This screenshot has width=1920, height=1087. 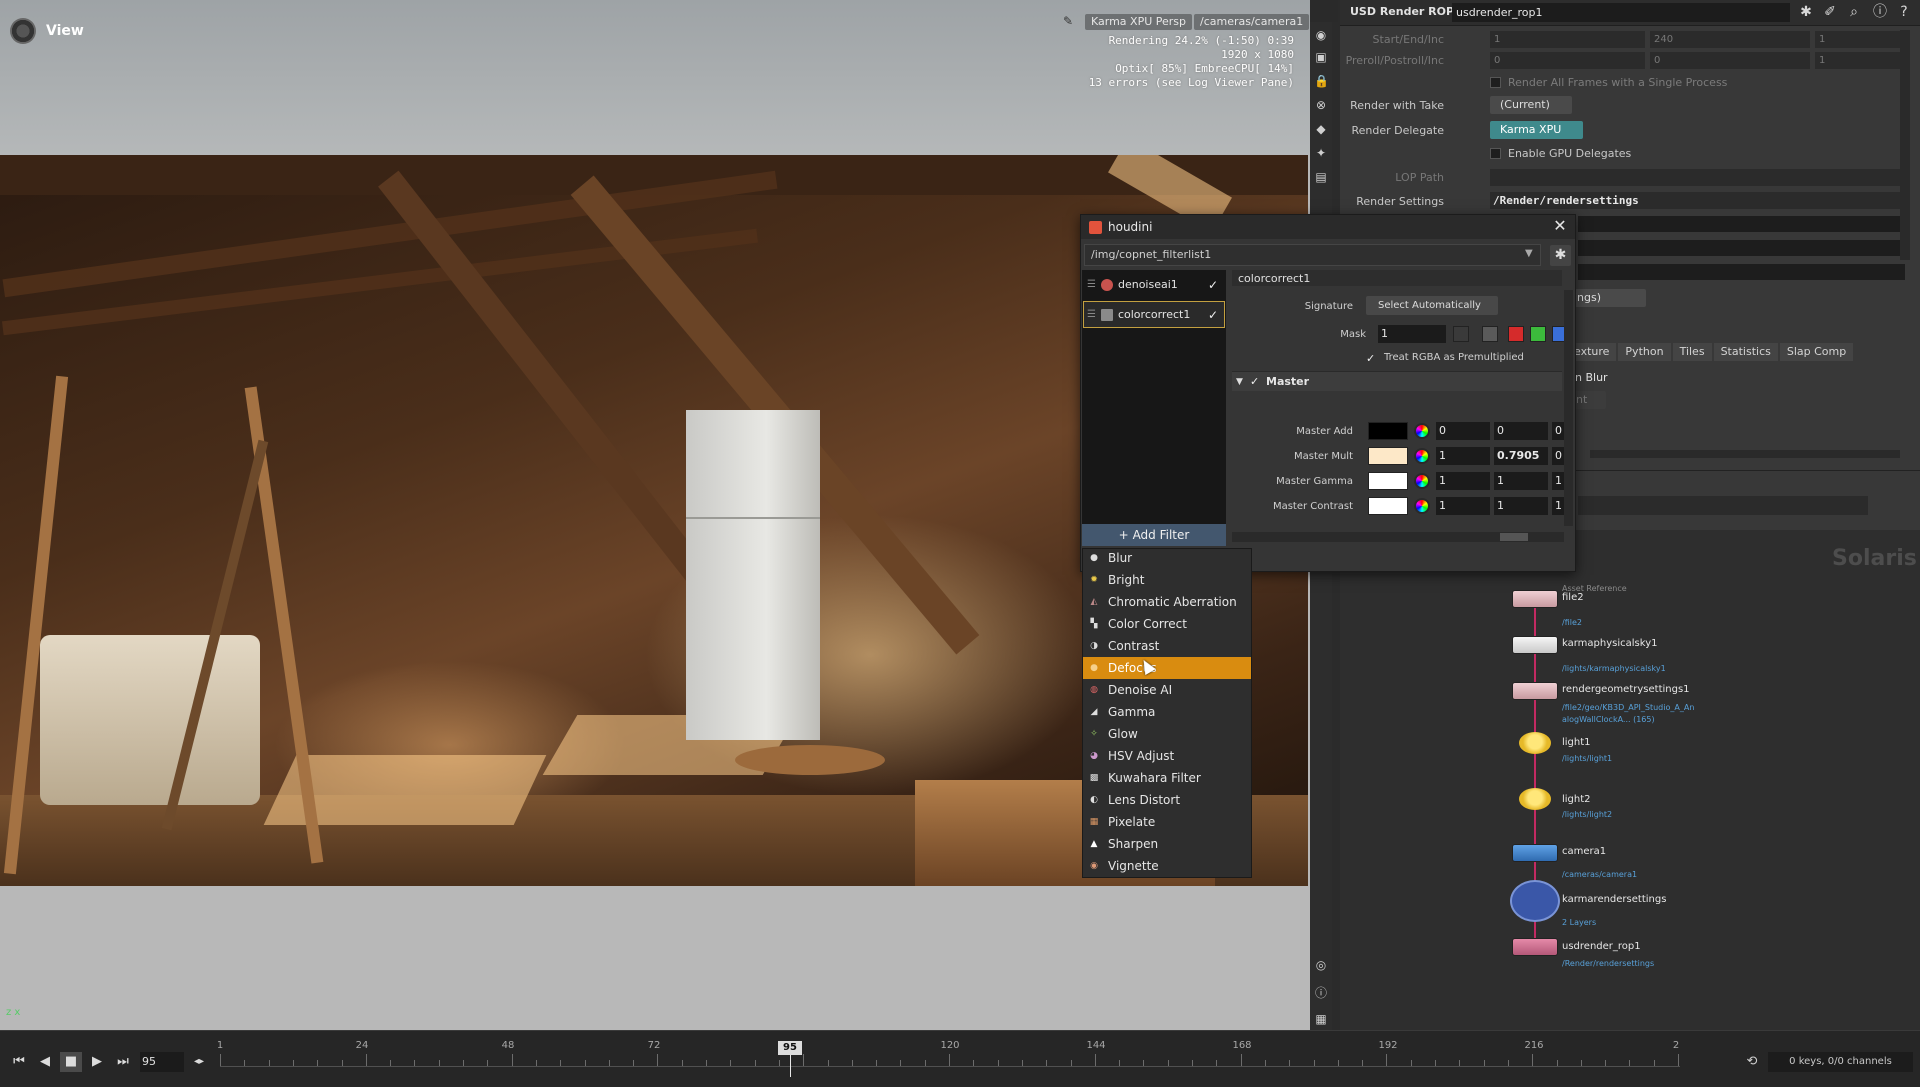 I want to click on node-camera1, so click(x=1535, y=853).